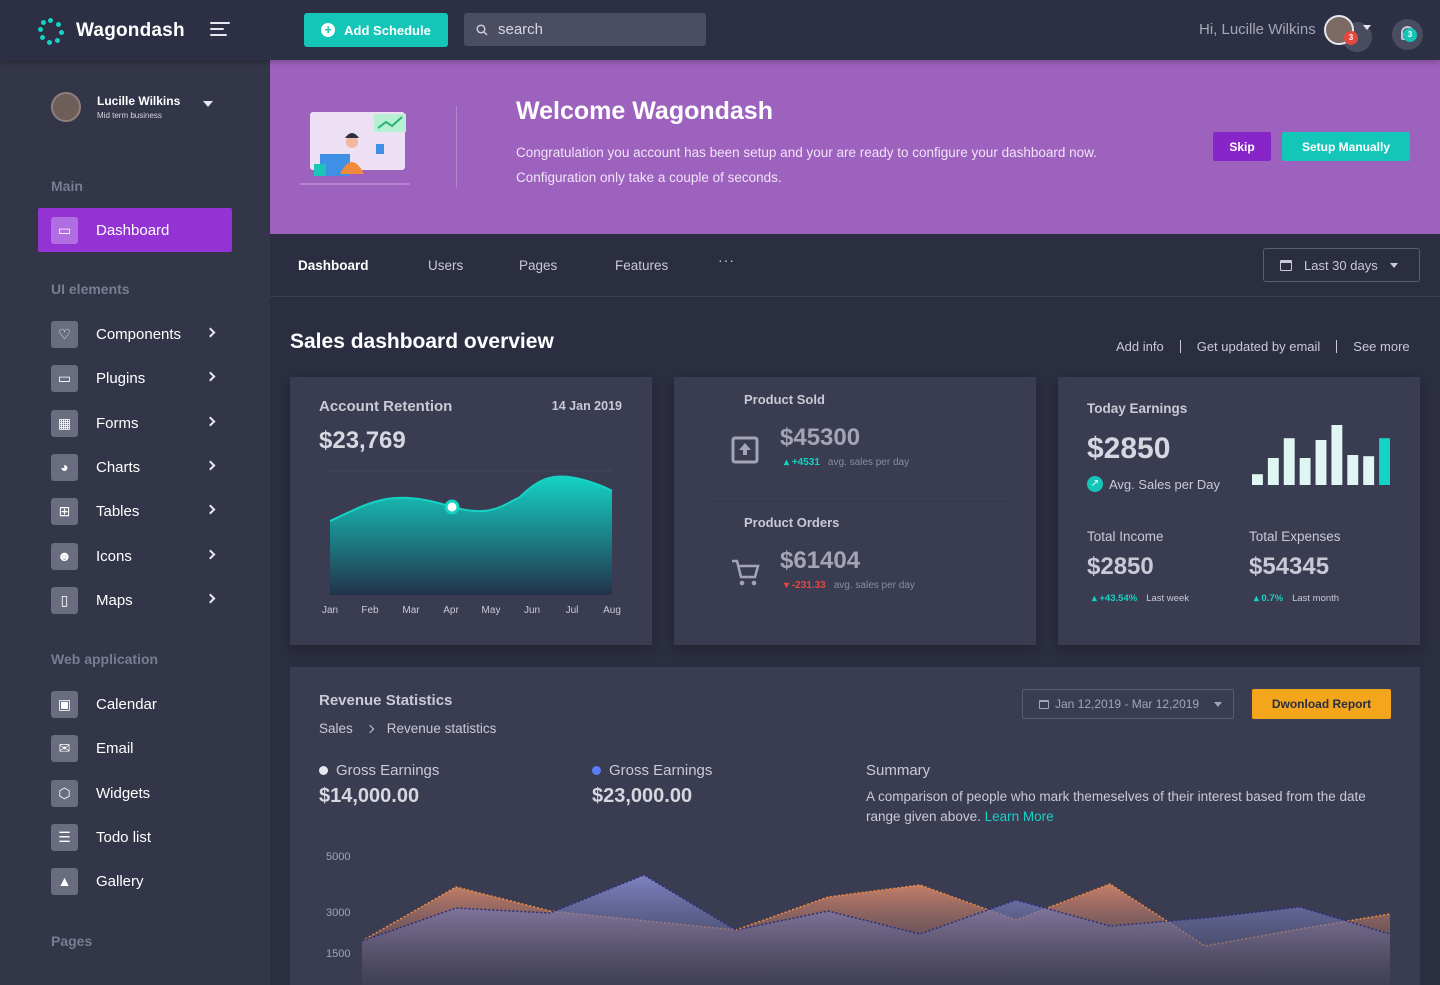 The height and width of the screenshot is (985, 1440). What do you see at coordinates (66, 107) in the screenshot?
I see `avatar` at bounding box center [66, 107].